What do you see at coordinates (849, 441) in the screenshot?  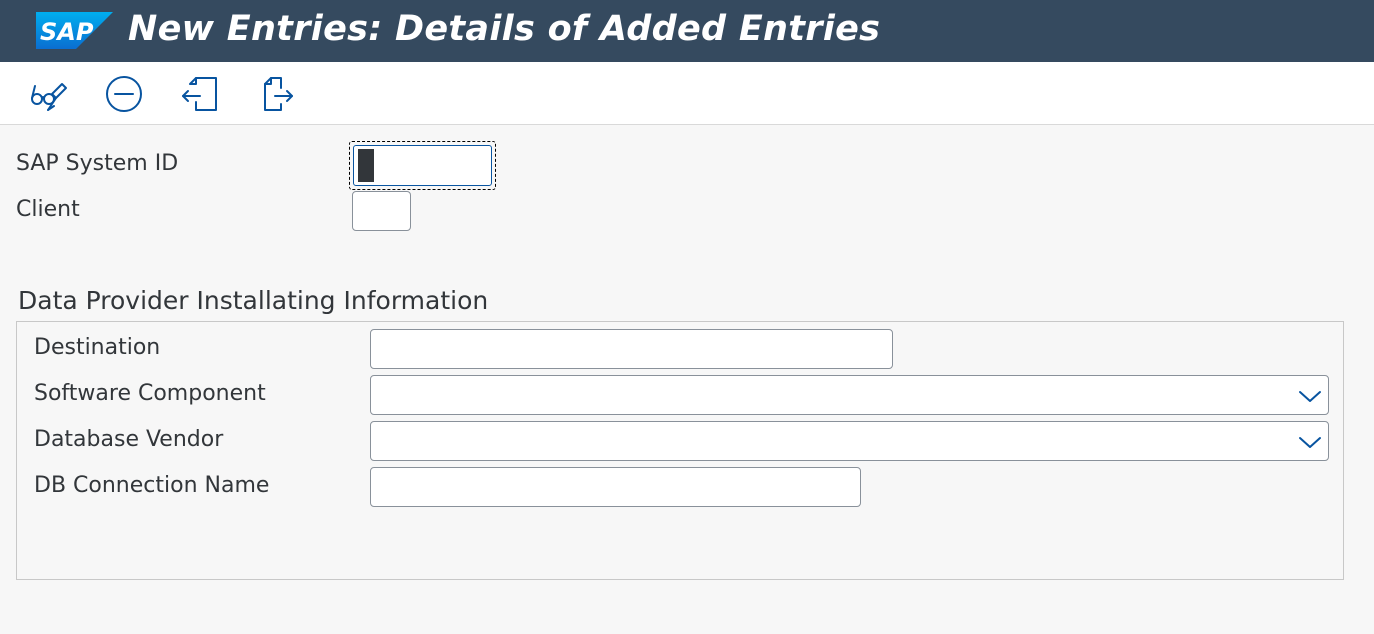 I see `database-vendor-select` at bounding box center [849, 441].